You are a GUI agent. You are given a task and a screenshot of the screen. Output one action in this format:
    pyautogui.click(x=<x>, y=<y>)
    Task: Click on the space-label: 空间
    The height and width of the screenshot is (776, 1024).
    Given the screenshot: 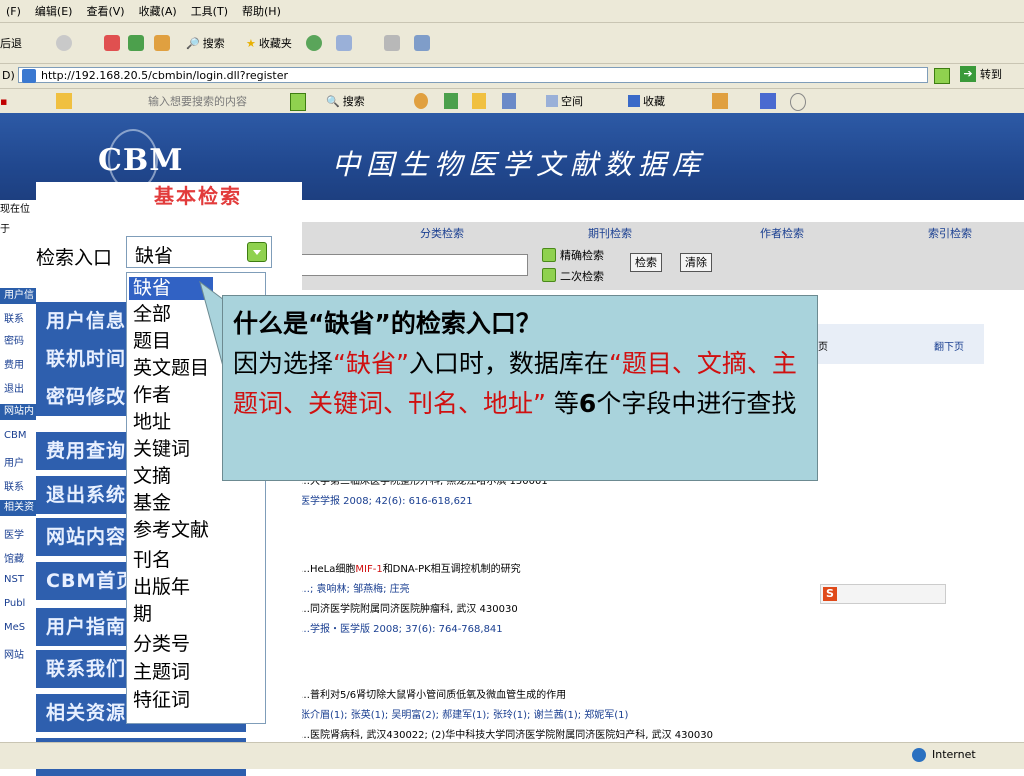 What is the action you would take?
    pyautogui.click(x=572, y=101)
    